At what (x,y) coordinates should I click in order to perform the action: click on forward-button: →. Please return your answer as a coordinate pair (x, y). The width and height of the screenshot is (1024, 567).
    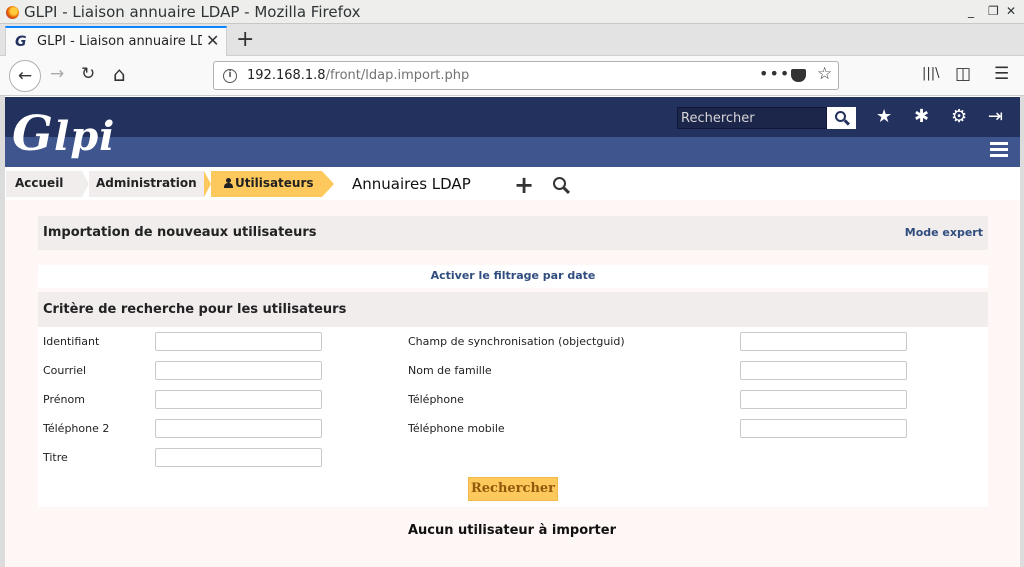
    Looking at the image, I should click on (57, 74).